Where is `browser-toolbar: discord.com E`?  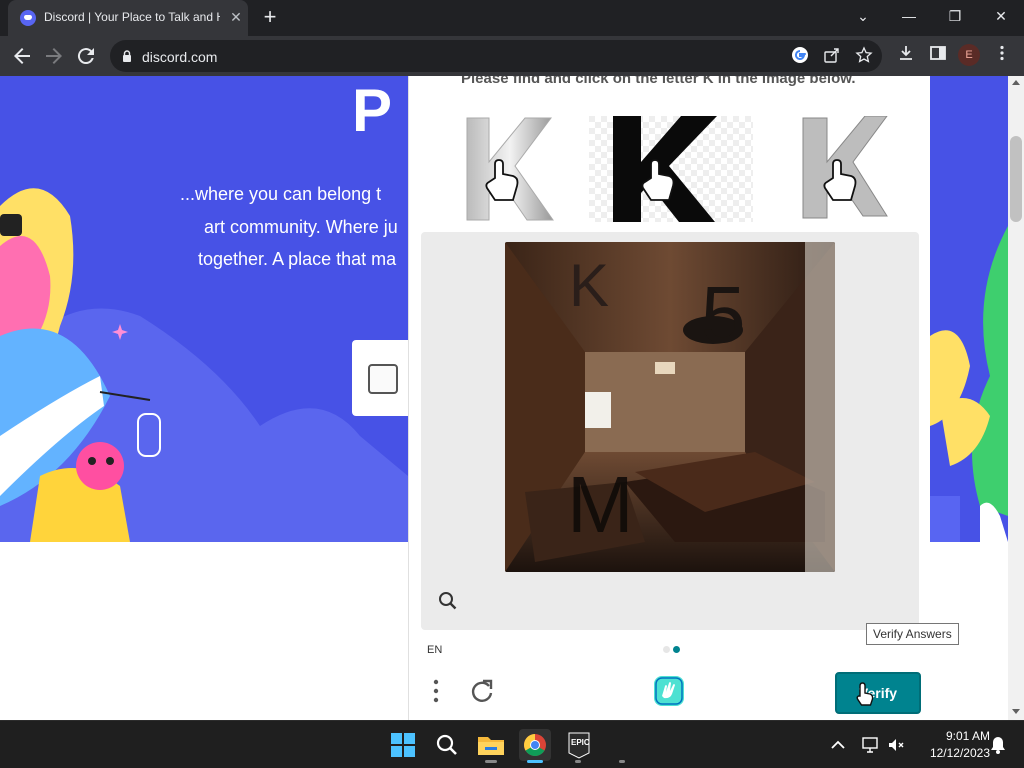 browser-toolbar: discord.com E is located at coordinates (512, 56).